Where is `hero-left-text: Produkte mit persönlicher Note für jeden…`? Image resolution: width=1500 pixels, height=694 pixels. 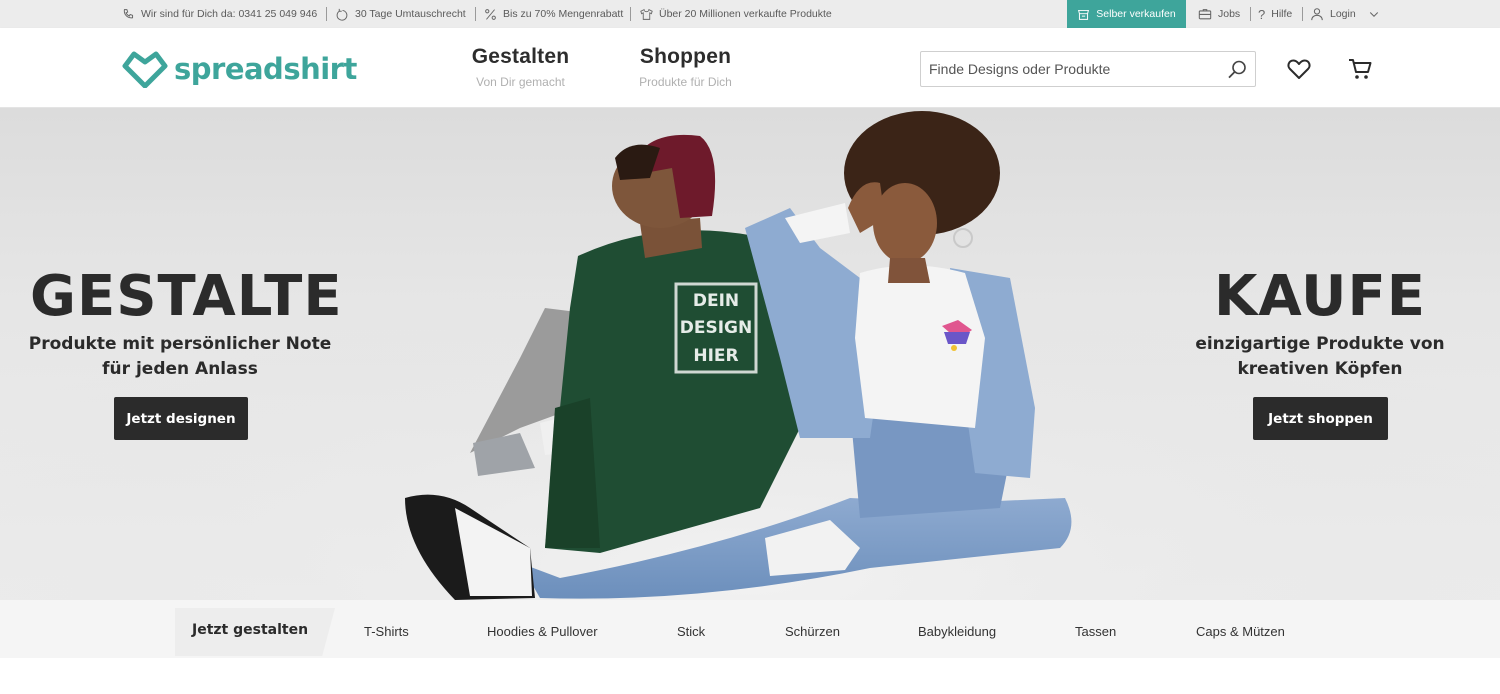 hero-left-text: Produkte mit persönlicher Note für jeden… is located at coordinates (180, 357).